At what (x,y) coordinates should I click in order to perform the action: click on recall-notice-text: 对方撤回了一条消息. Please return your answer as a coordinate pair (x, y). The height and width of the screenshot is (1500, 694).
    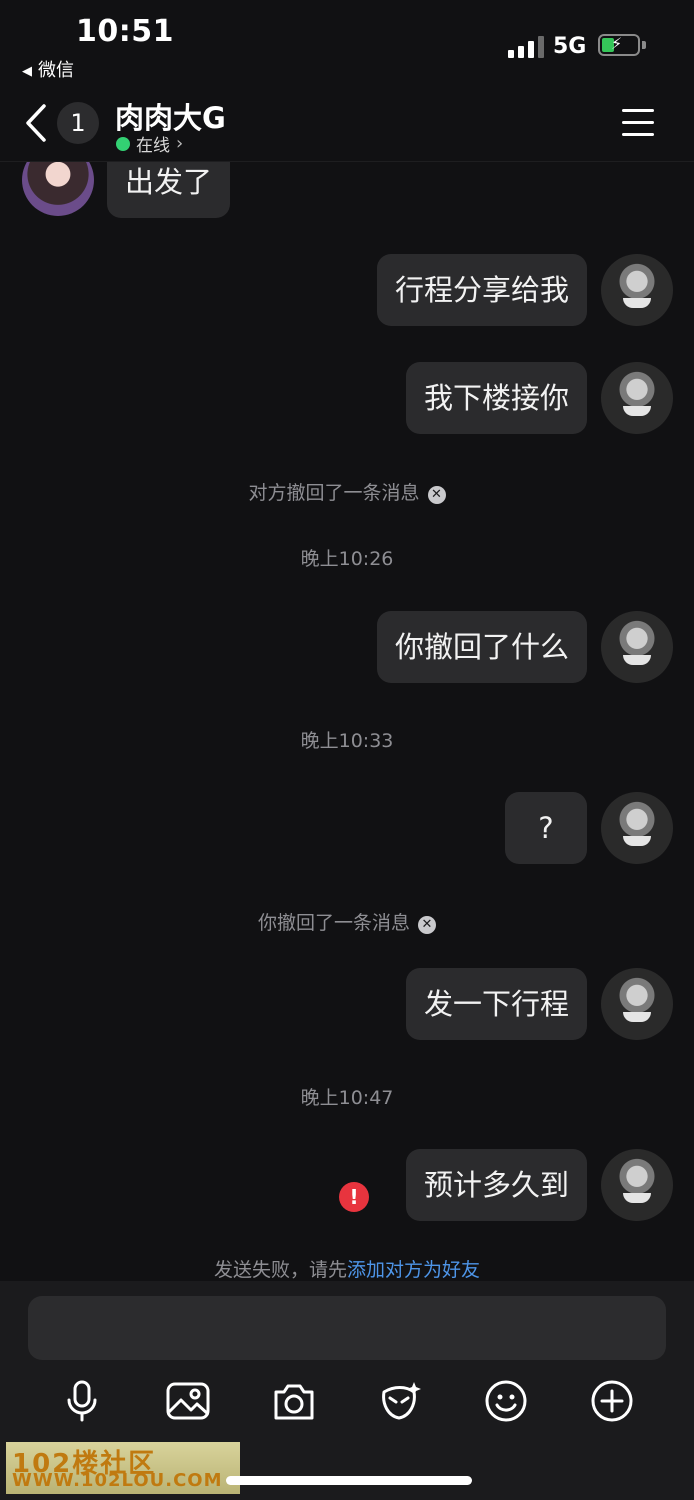
    Looking at the image, I should click on (334, 493).